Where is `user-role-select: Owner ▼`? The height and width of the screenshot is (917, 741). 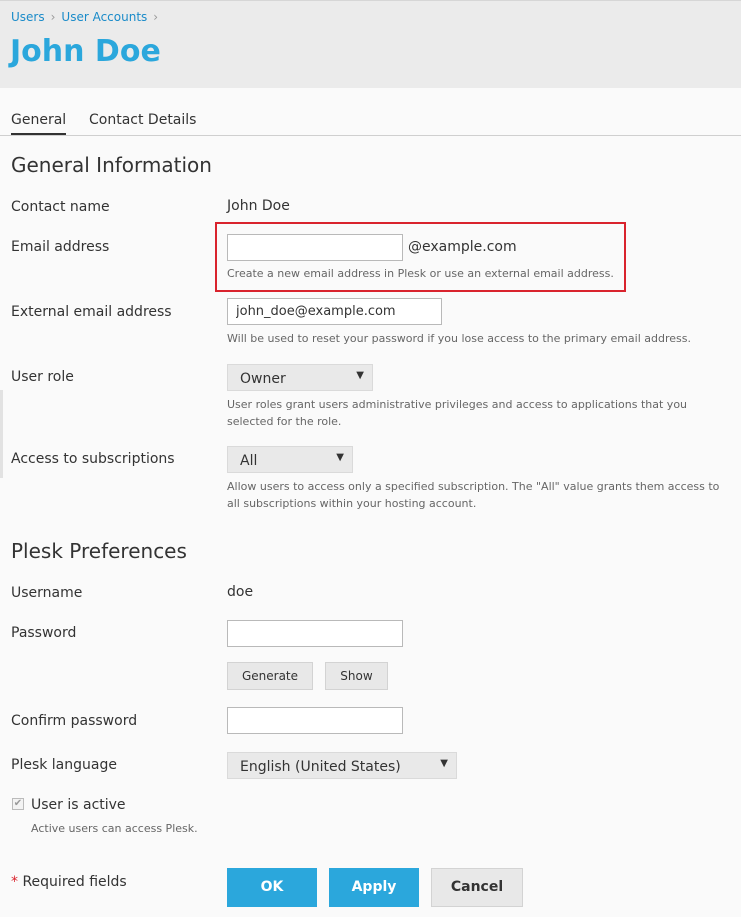
user-role-select: Owner ▼ is located at coordinates (300, 377).